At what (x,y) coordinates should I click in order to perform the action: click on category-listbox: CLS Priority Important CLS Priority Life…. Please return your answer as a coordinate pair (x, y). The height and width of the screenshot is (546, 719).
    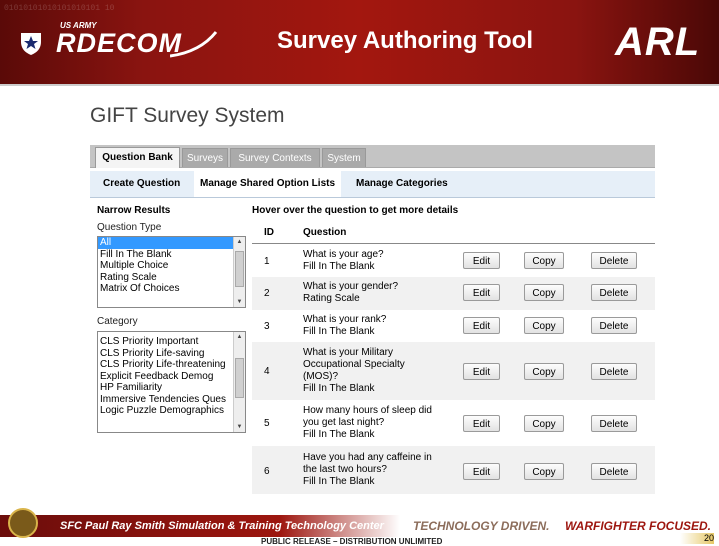
    Looking at the image, I should click on (171, 382).